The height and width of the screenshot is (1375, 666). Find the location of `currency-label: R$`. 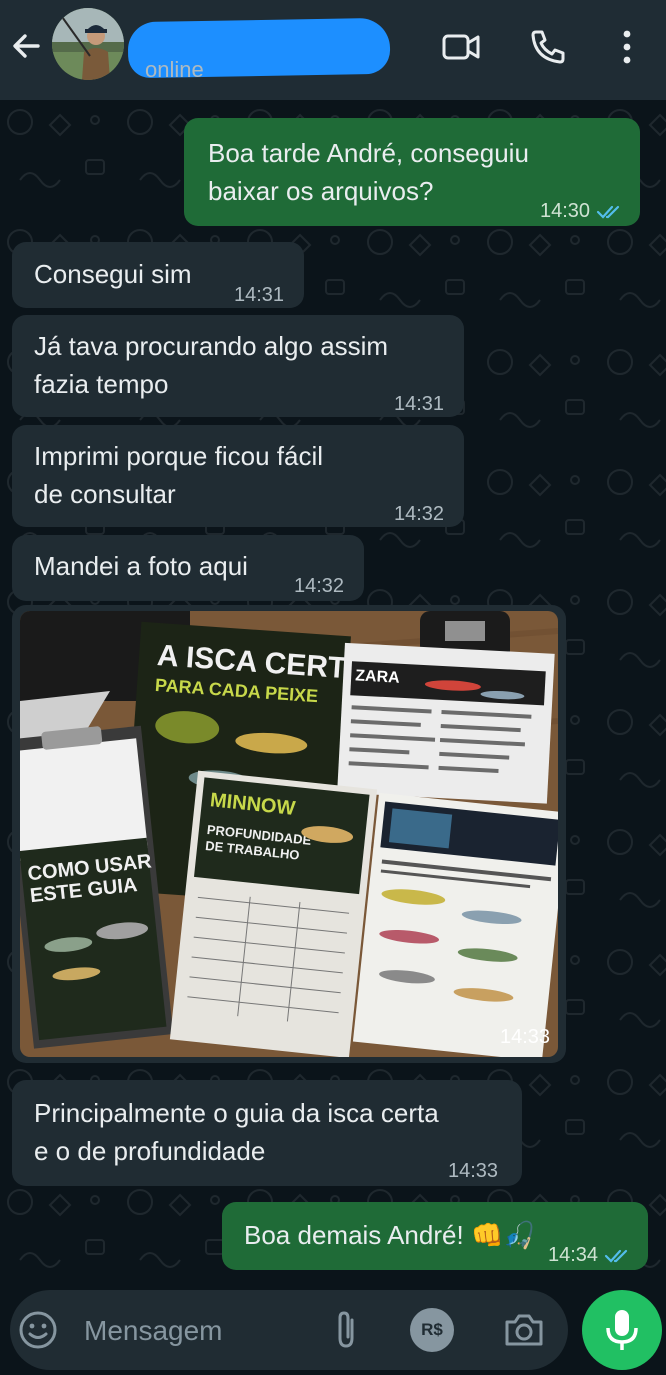

currency-label: R$ is located at coordinates (432, 1329).